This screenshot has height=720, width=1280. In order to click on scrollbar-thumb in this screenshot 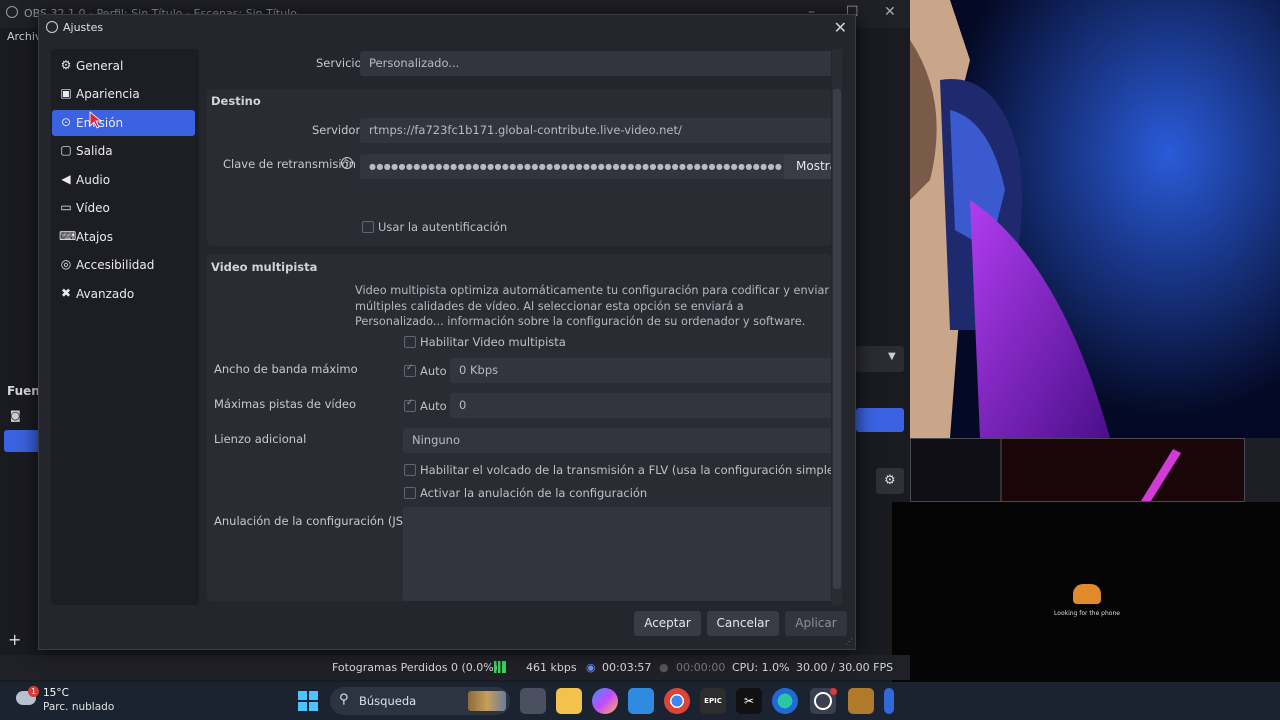, I will do `click(837, 339)`.